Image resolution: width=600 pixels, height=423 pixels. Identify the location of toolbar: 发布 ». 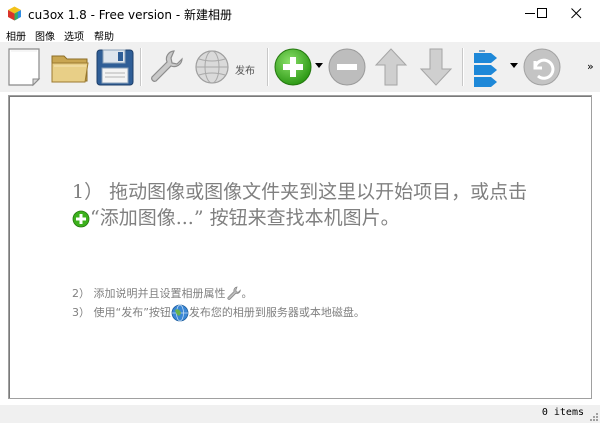
(300, 67).